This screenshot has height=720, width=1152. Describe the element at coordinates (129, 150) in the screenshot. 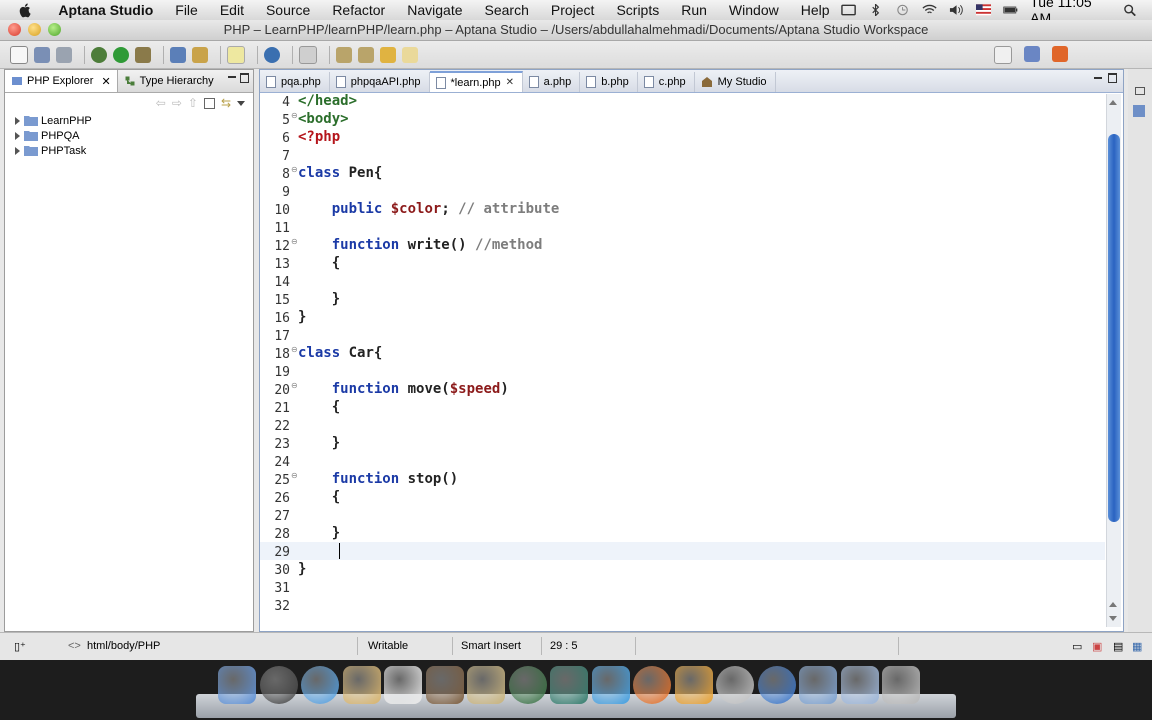

I see `tree-project-phptask: PHPTask` at that location.